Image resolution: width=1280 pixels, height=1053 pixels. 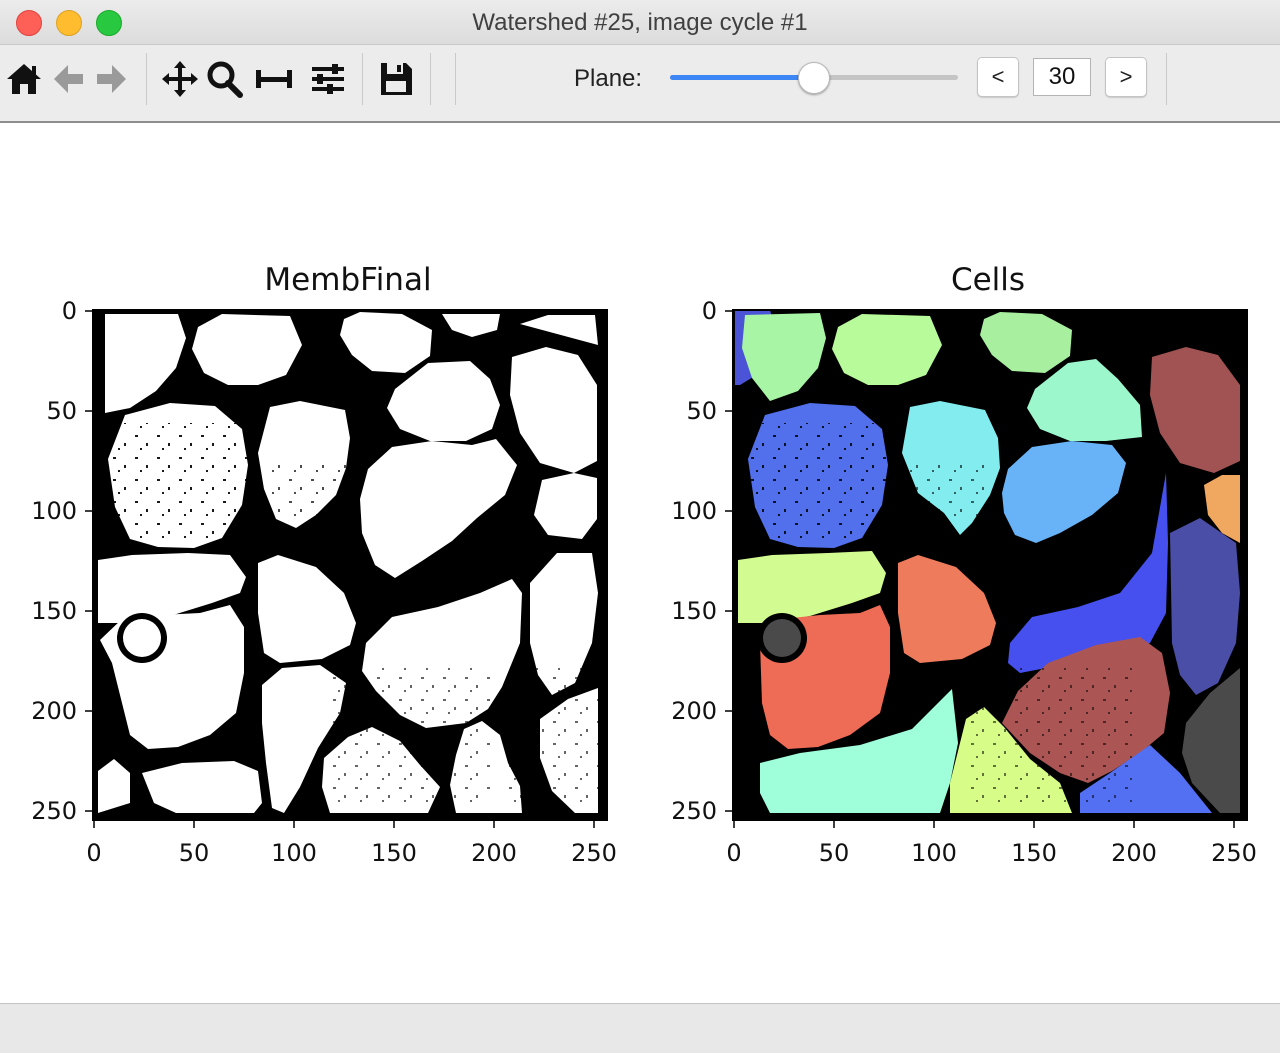 I want to click on plane-number-field: 30, so click(x=1062, y=77).